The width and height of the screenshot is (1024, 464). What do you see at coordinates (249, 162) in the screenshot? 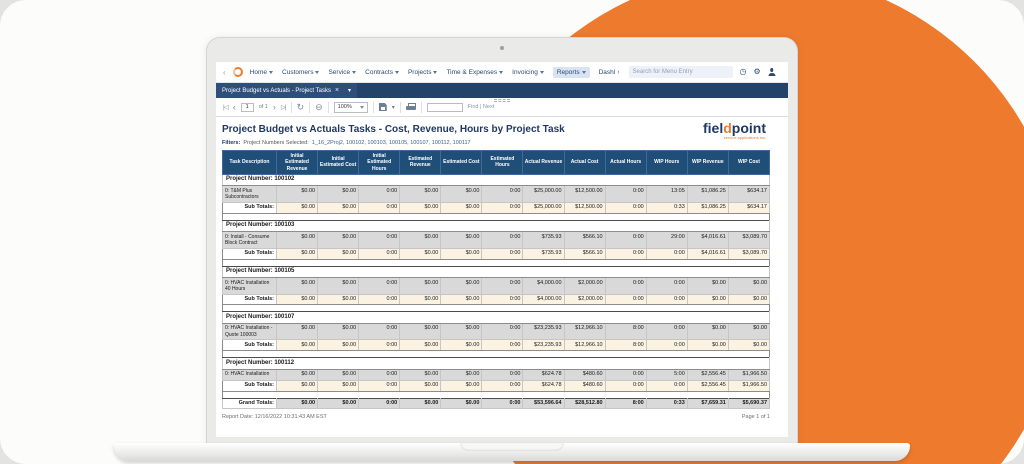
I see `column-header: Task Description` at bounding box center [249, 162].